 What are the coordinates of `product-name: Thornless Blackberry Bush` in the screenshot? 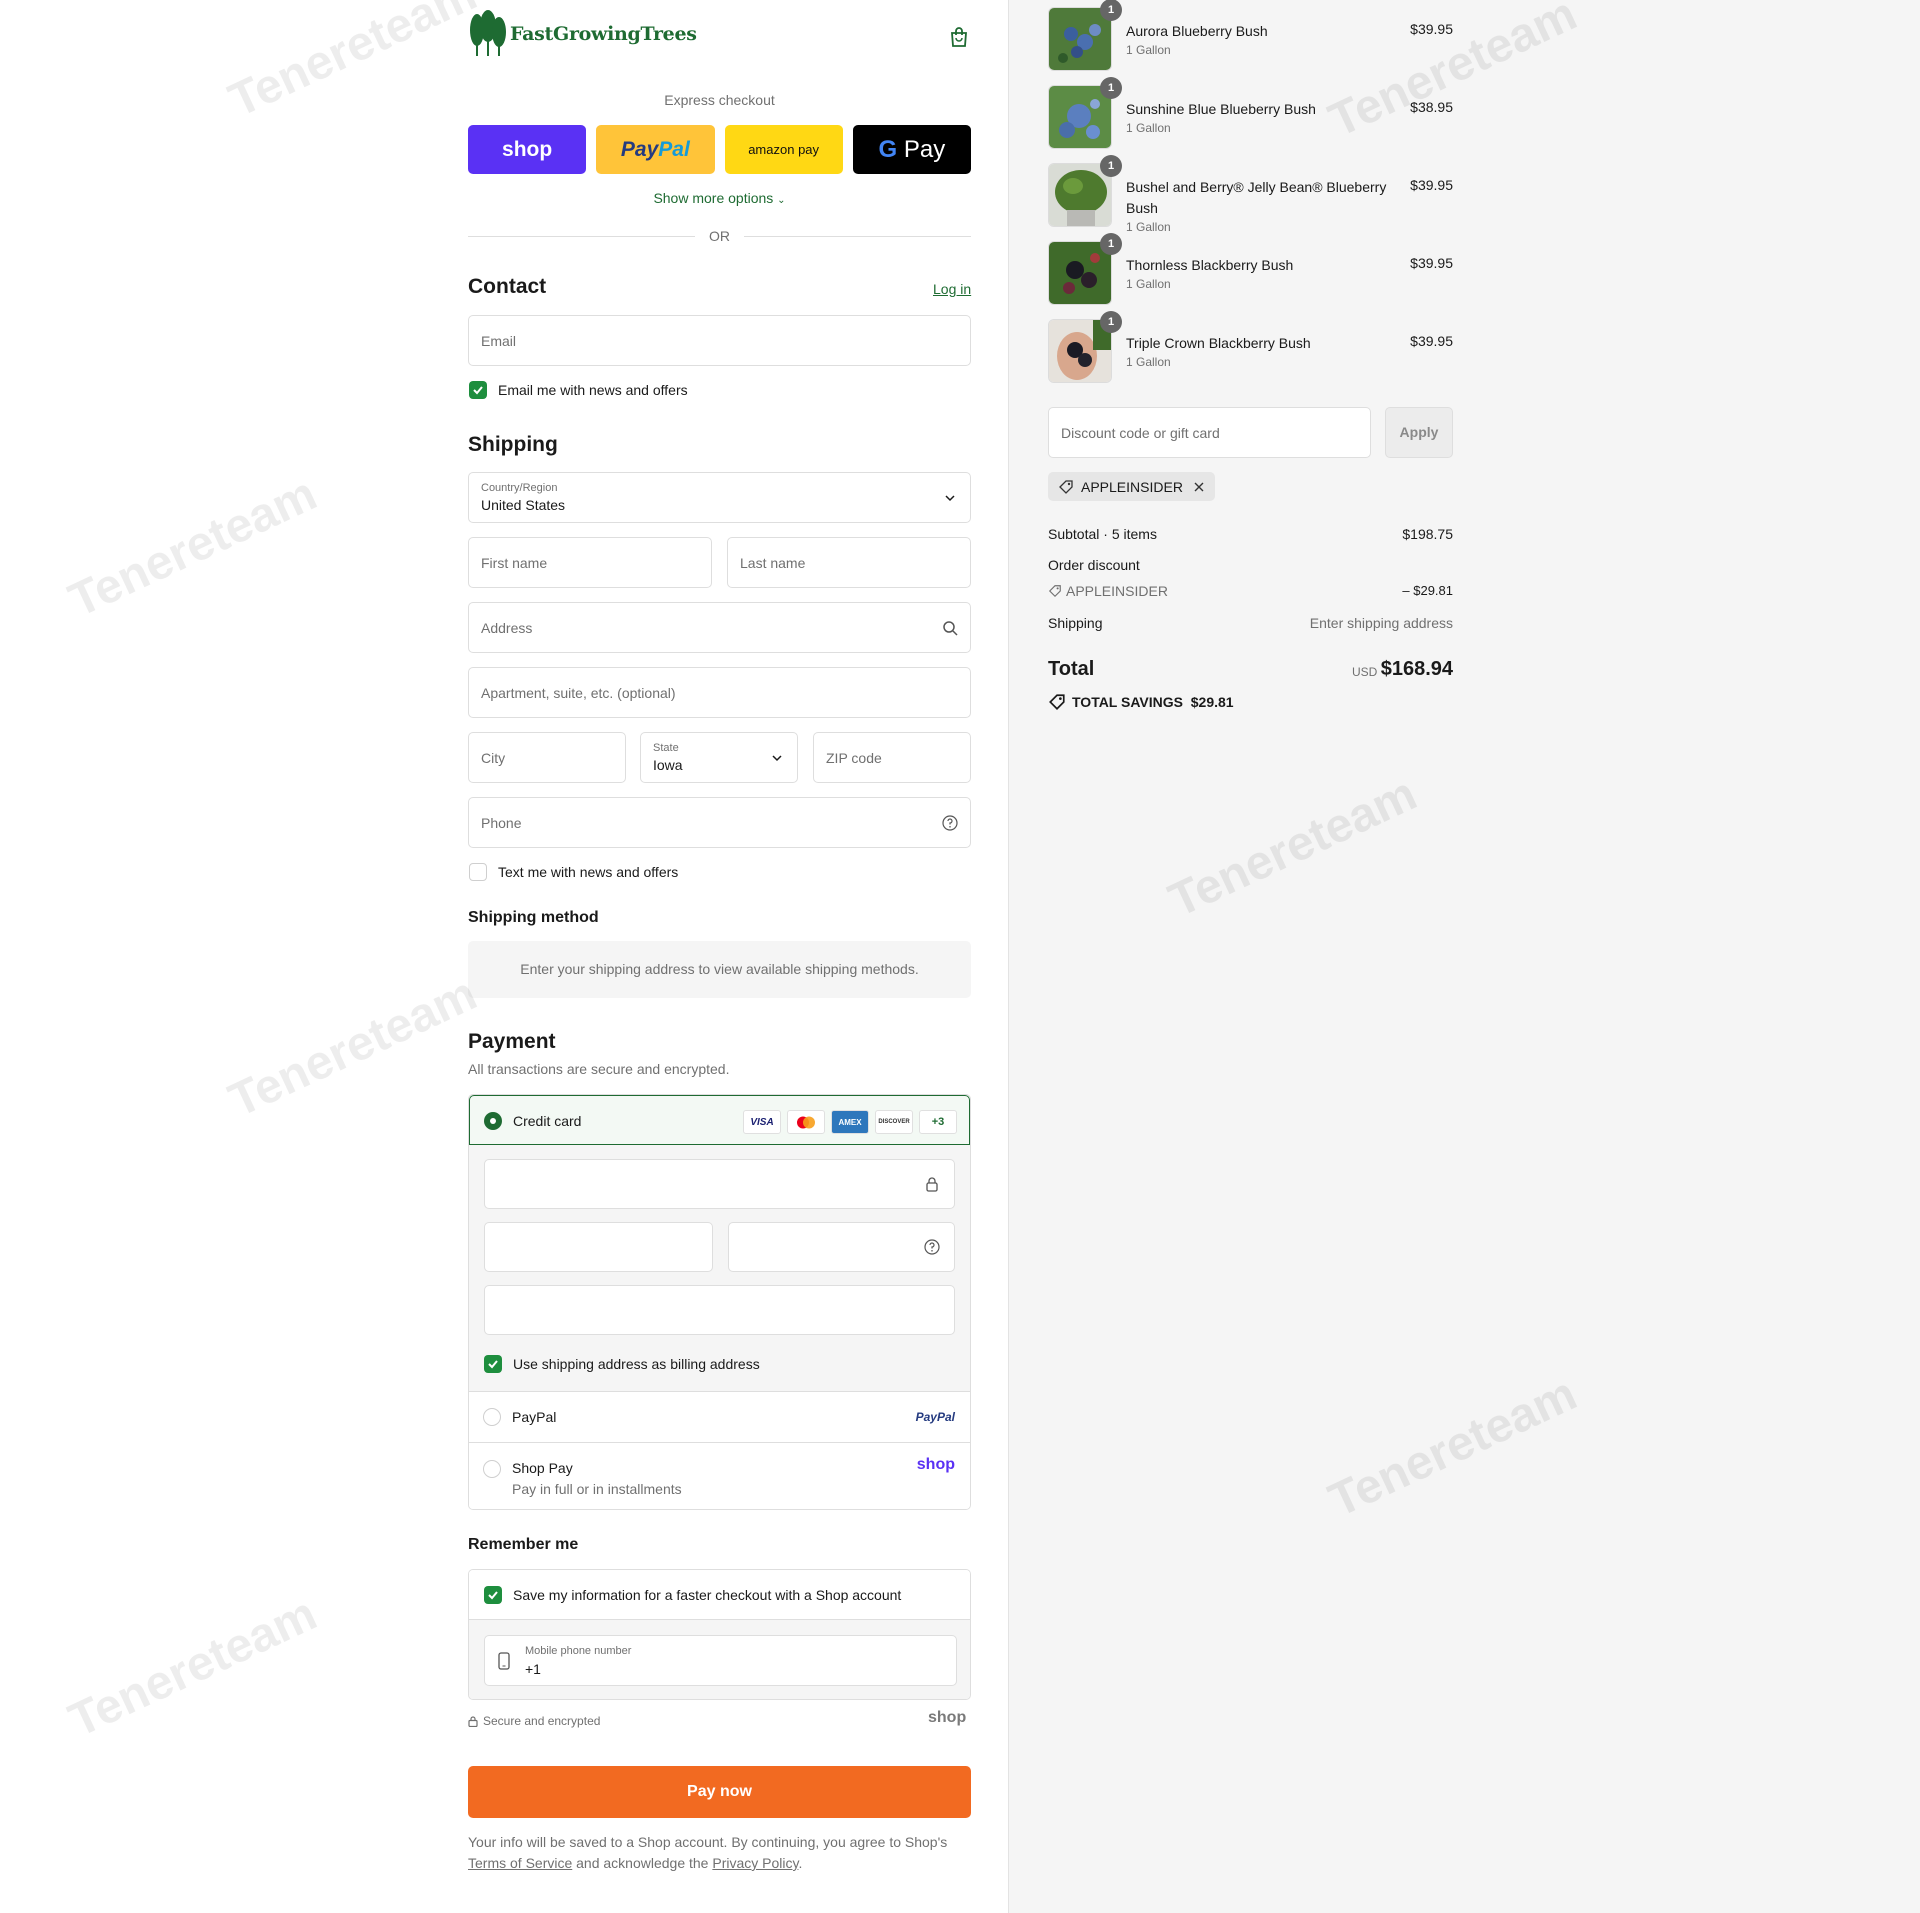 It's located at (1210, 265).